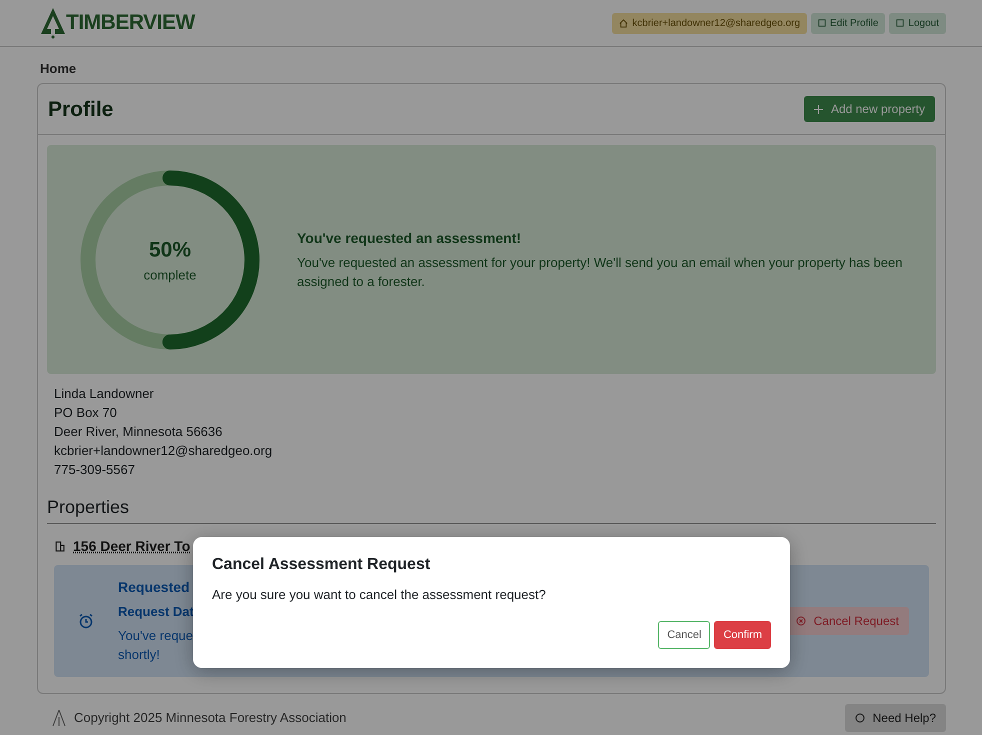 Image resolution: width=982 pixels, height=735 pixels. Describe the element at coordinates (59, 717) in the screenshot. I see `tree-outline-icon` at that location.